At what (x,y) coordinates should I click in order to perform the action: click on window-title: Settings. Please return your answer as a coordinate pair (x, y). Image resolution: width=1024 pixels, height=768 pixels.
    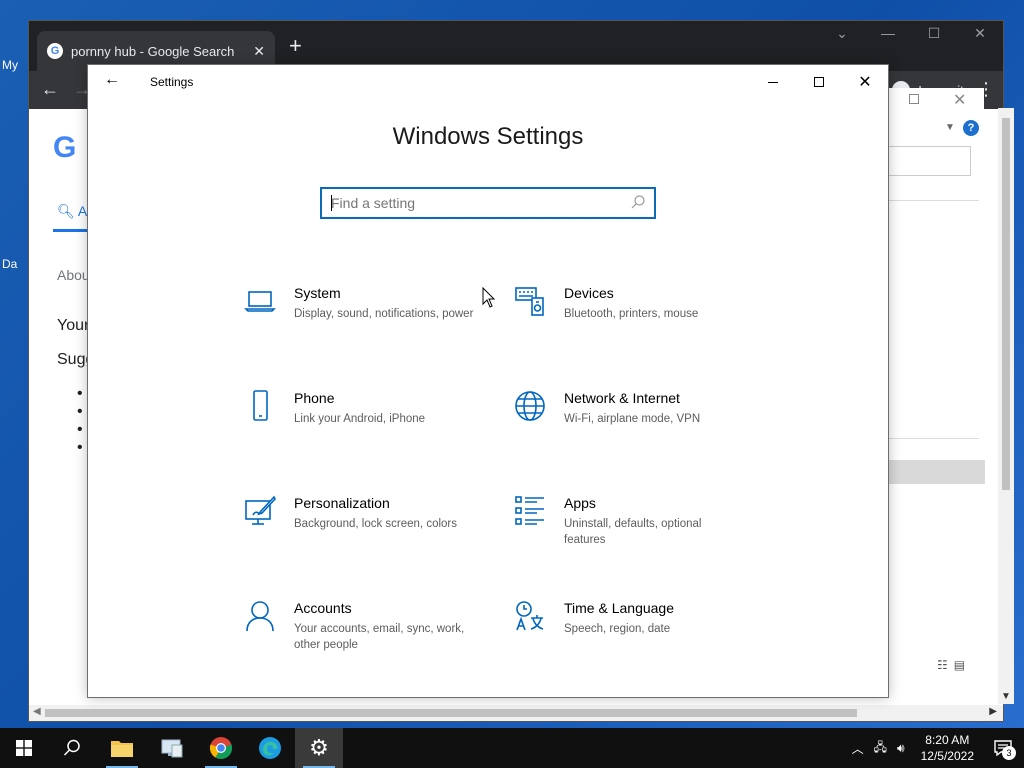
    Looking at the image, I should click on (172, 82).